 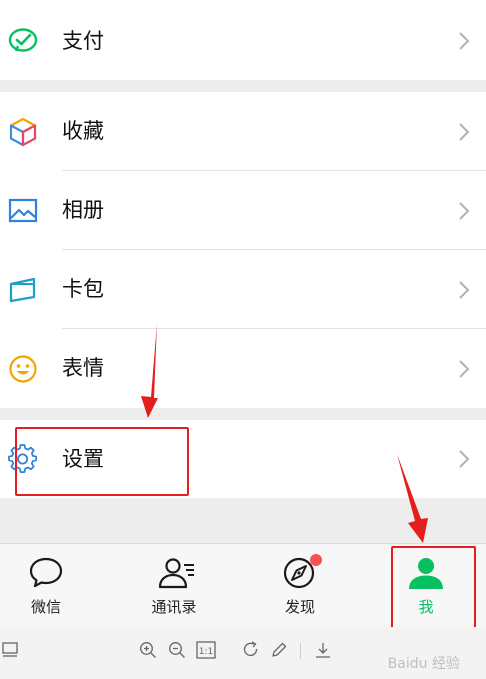 What do you see at coordinates (251, 650) in the screenshot?
I see `rotate-icon` at bounding box center [251, 650].